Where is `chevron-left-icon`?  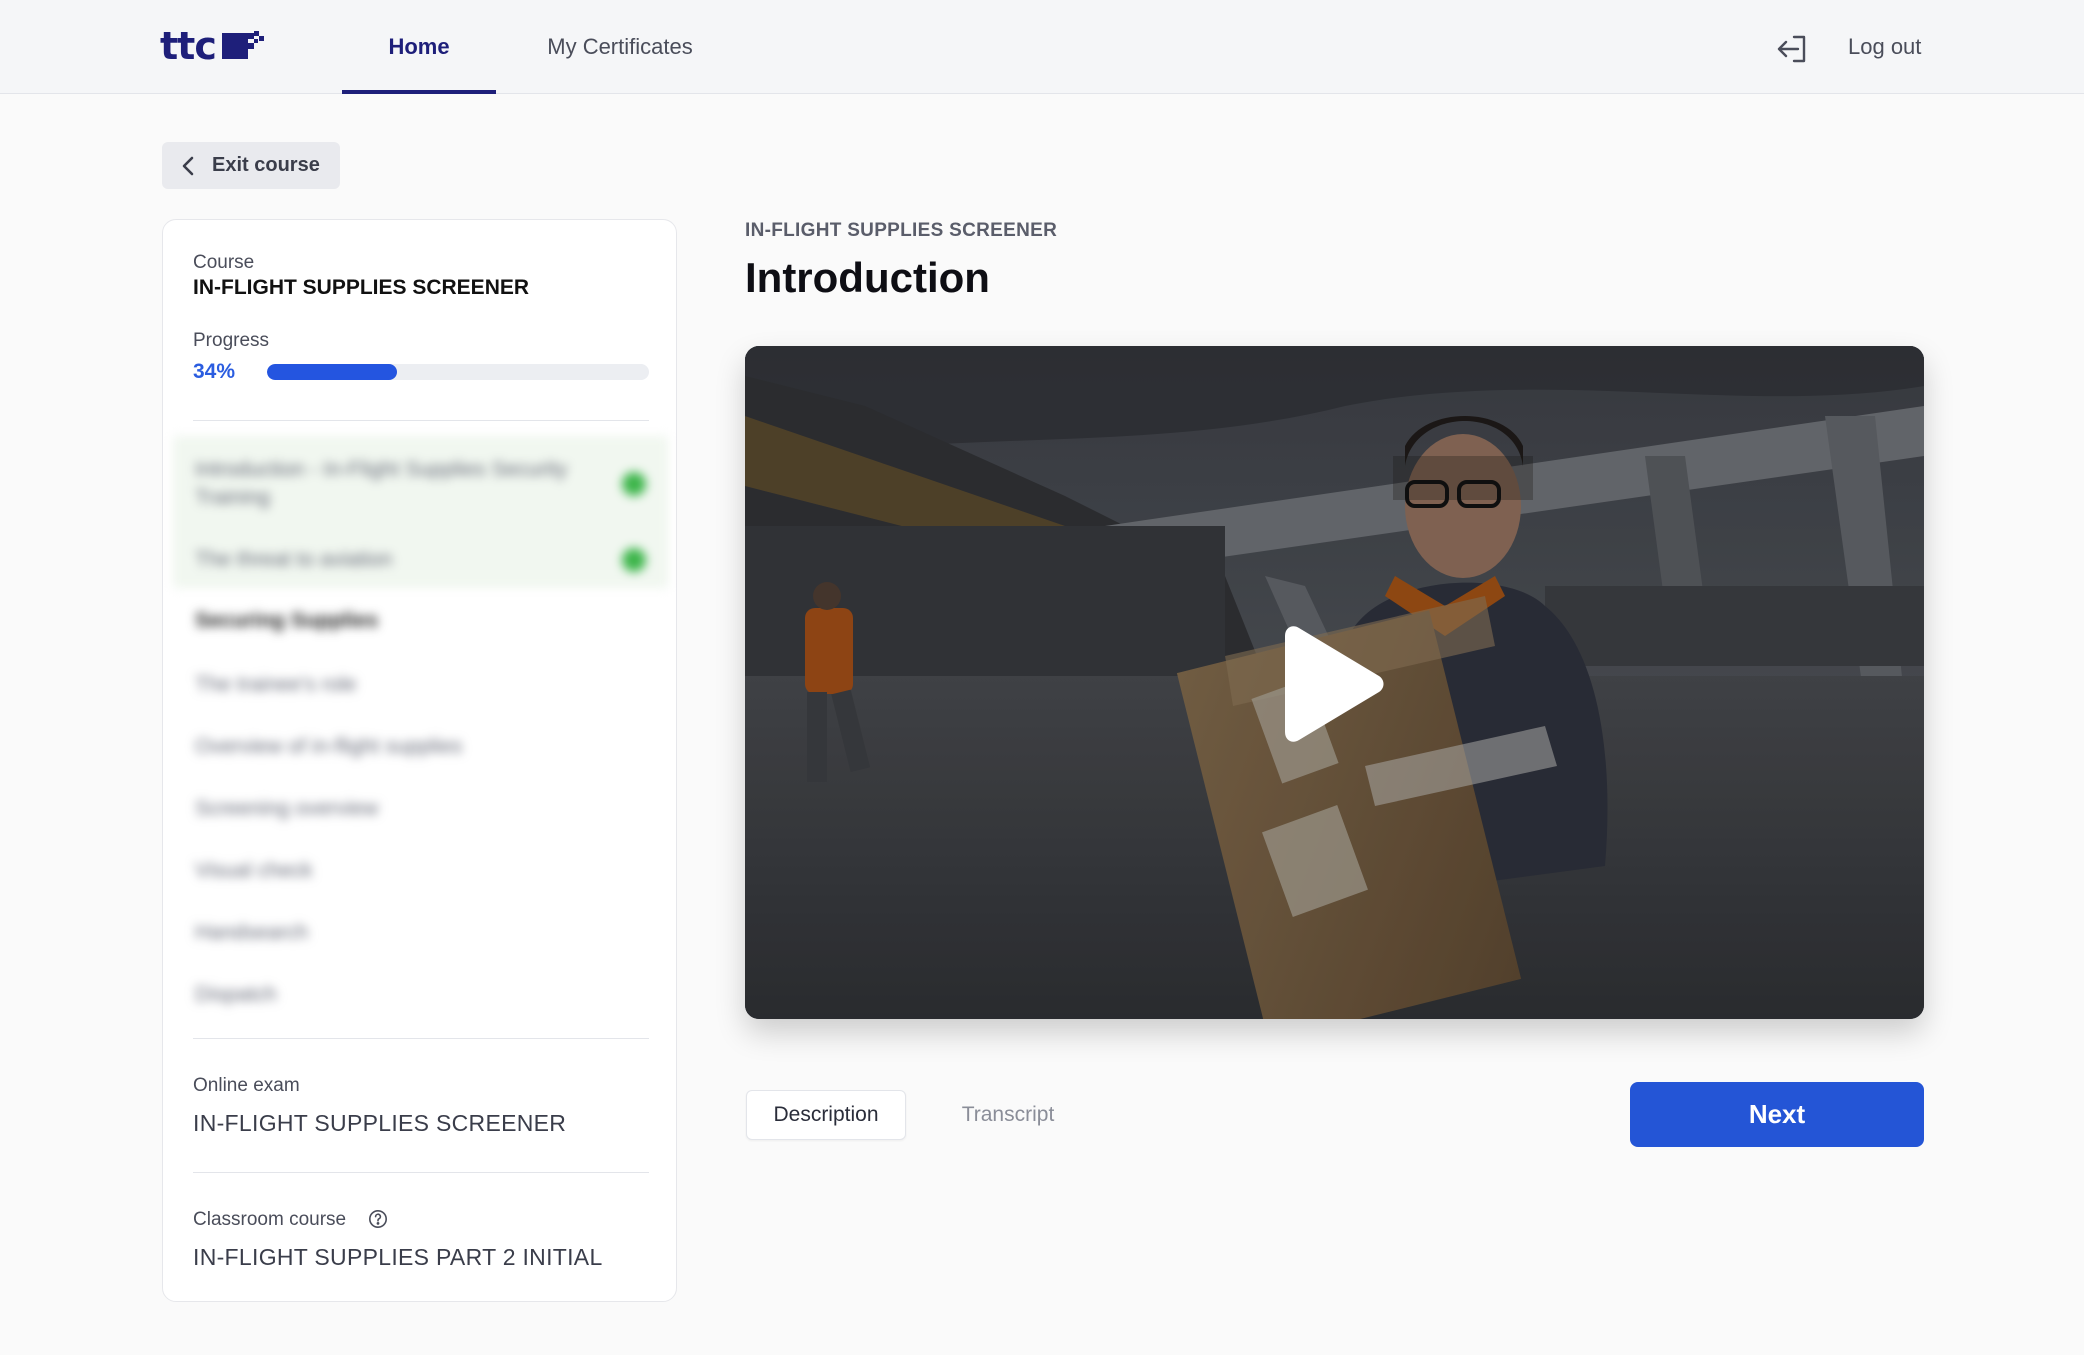
chevron-left-icon is located at coordinates (188, 165).